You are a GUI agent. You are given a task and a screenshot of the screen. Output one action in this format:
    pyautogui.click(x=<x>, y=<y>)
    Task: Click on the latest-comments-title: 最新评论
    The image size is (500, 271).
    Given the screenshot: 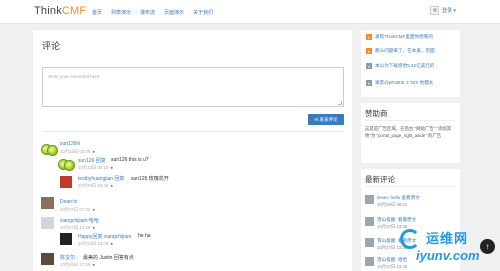 What is the action you would take?
    pyautogui.click(x=380, y=179)
    